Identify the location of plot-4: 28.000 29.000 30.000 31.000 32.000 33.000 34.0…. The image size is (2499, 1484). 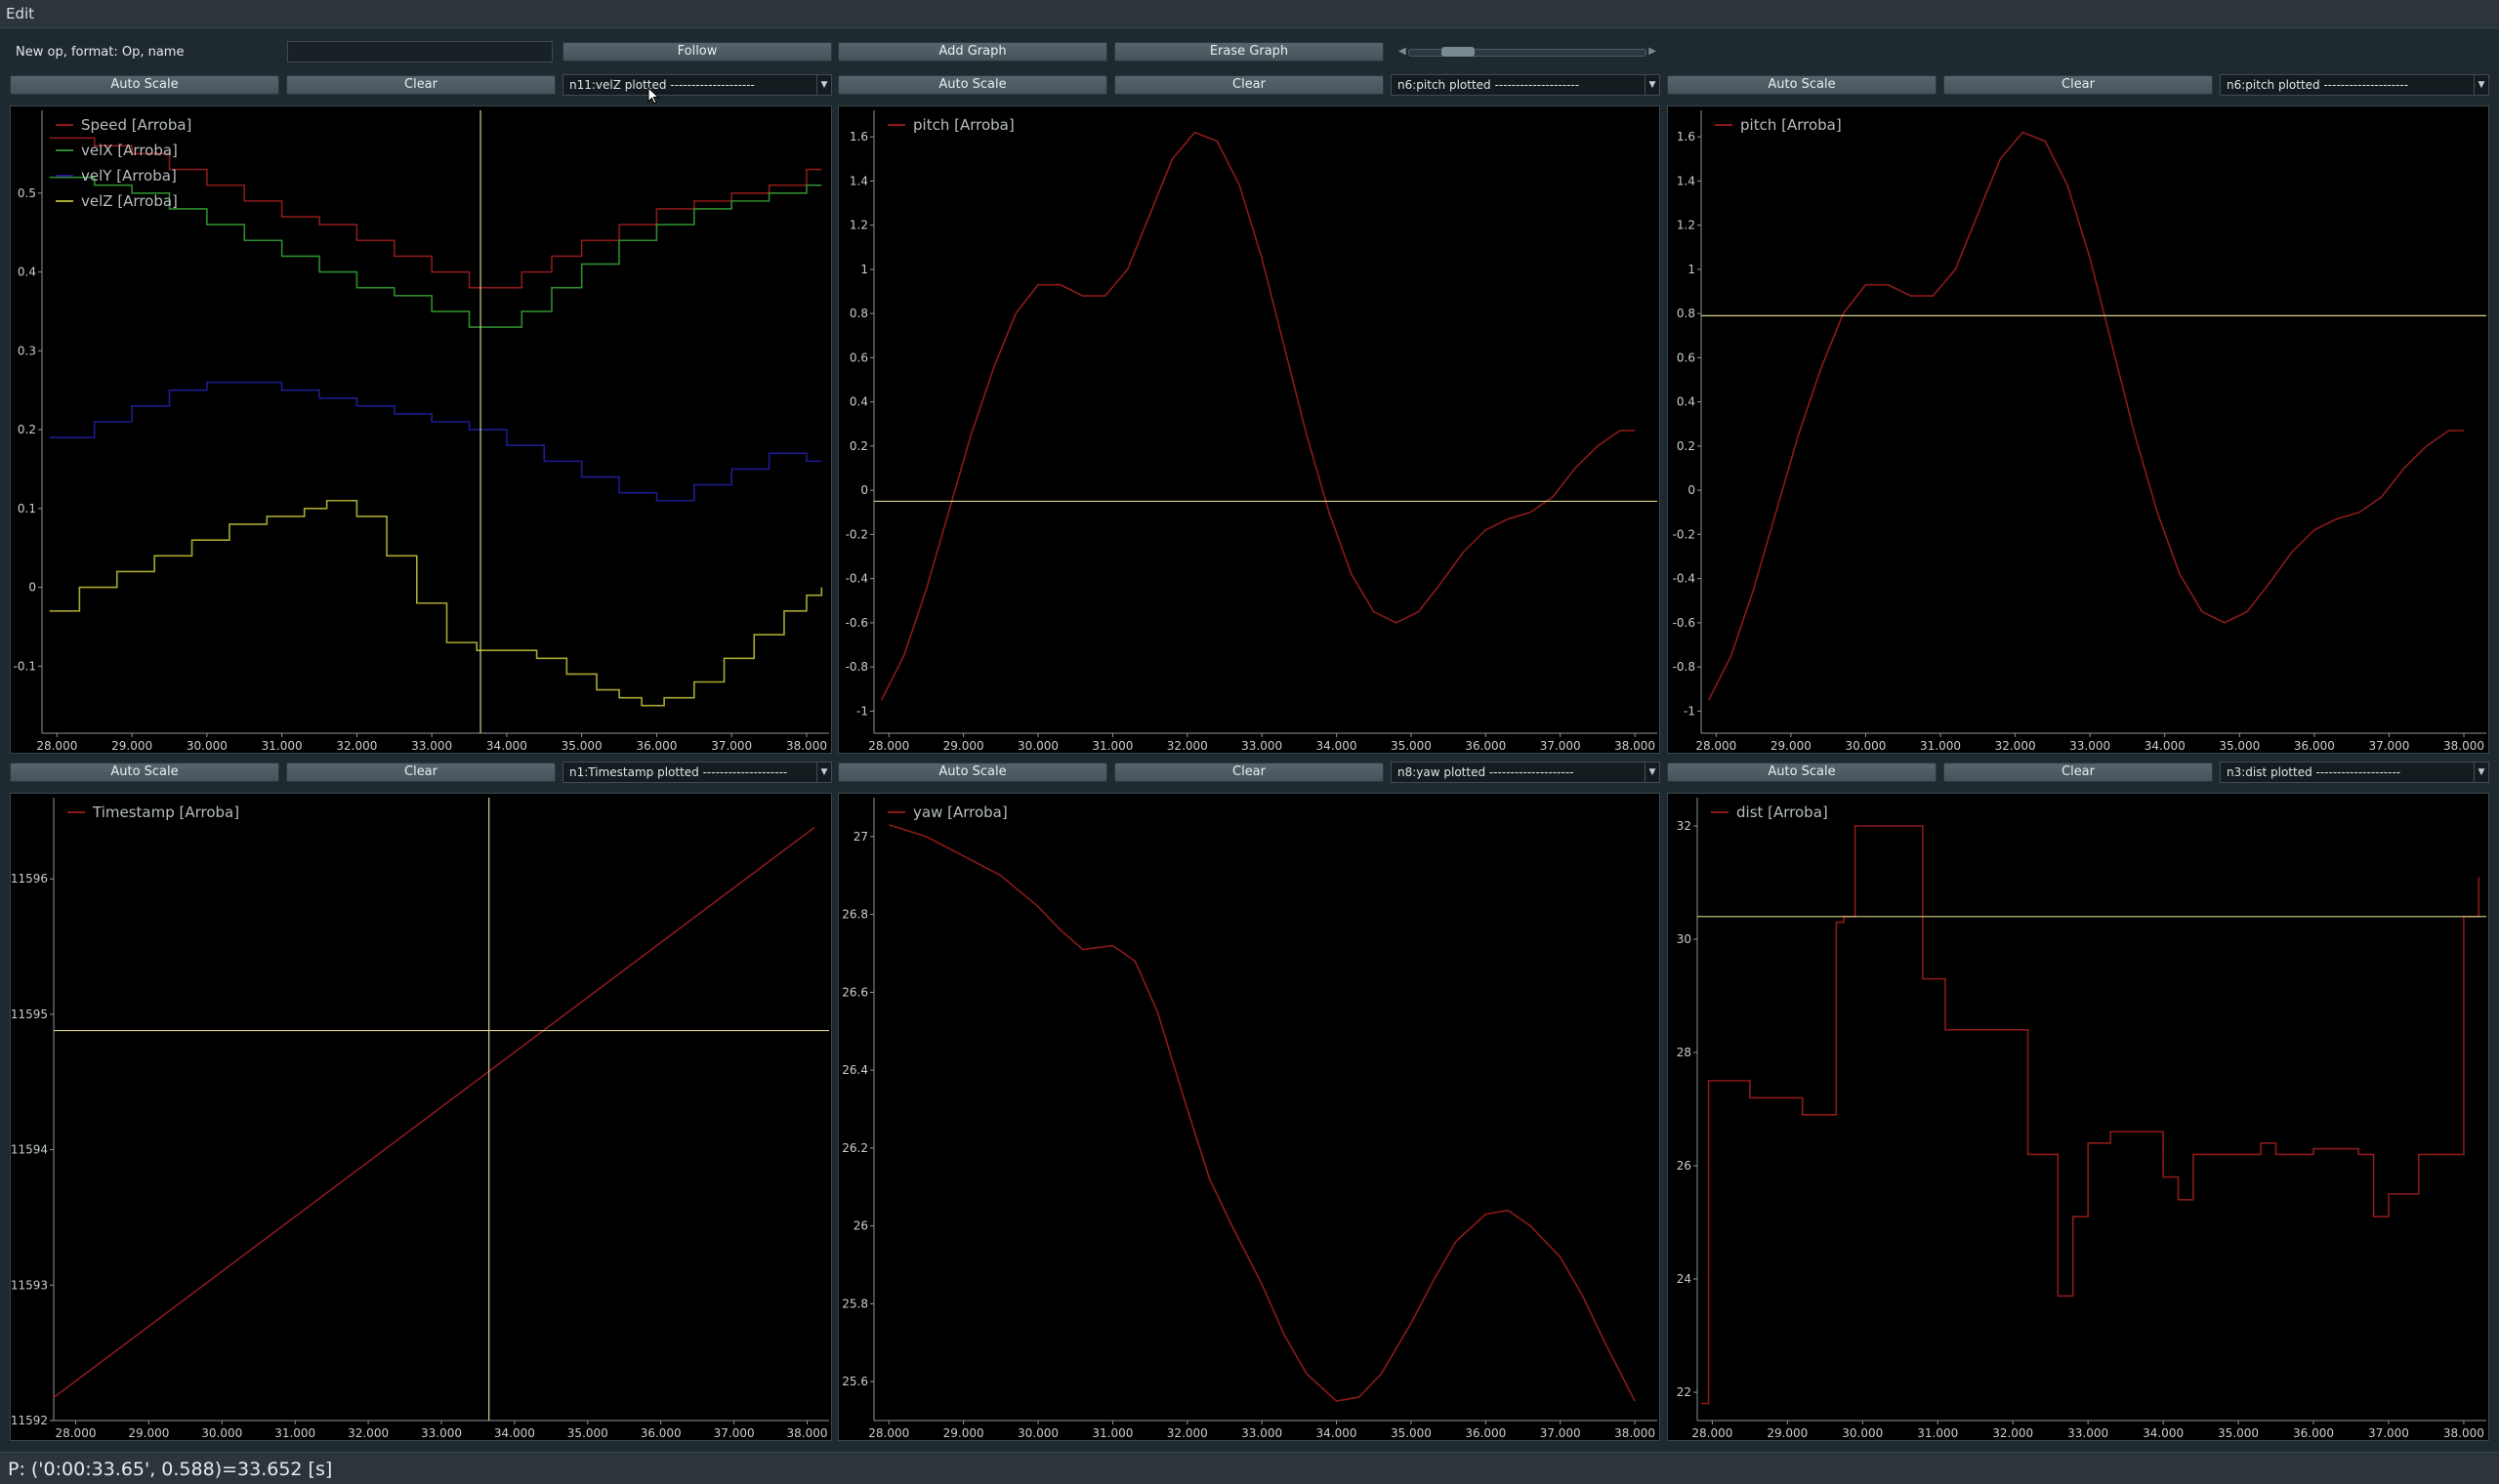
(421, 1117).